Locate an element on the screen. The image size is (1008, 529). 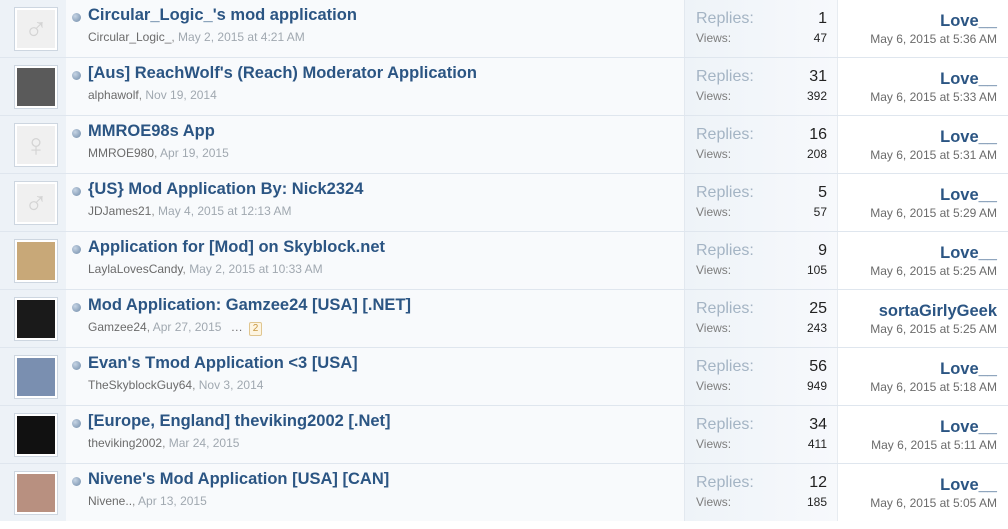
views-label: Views: is located at coordinates (714, 502).